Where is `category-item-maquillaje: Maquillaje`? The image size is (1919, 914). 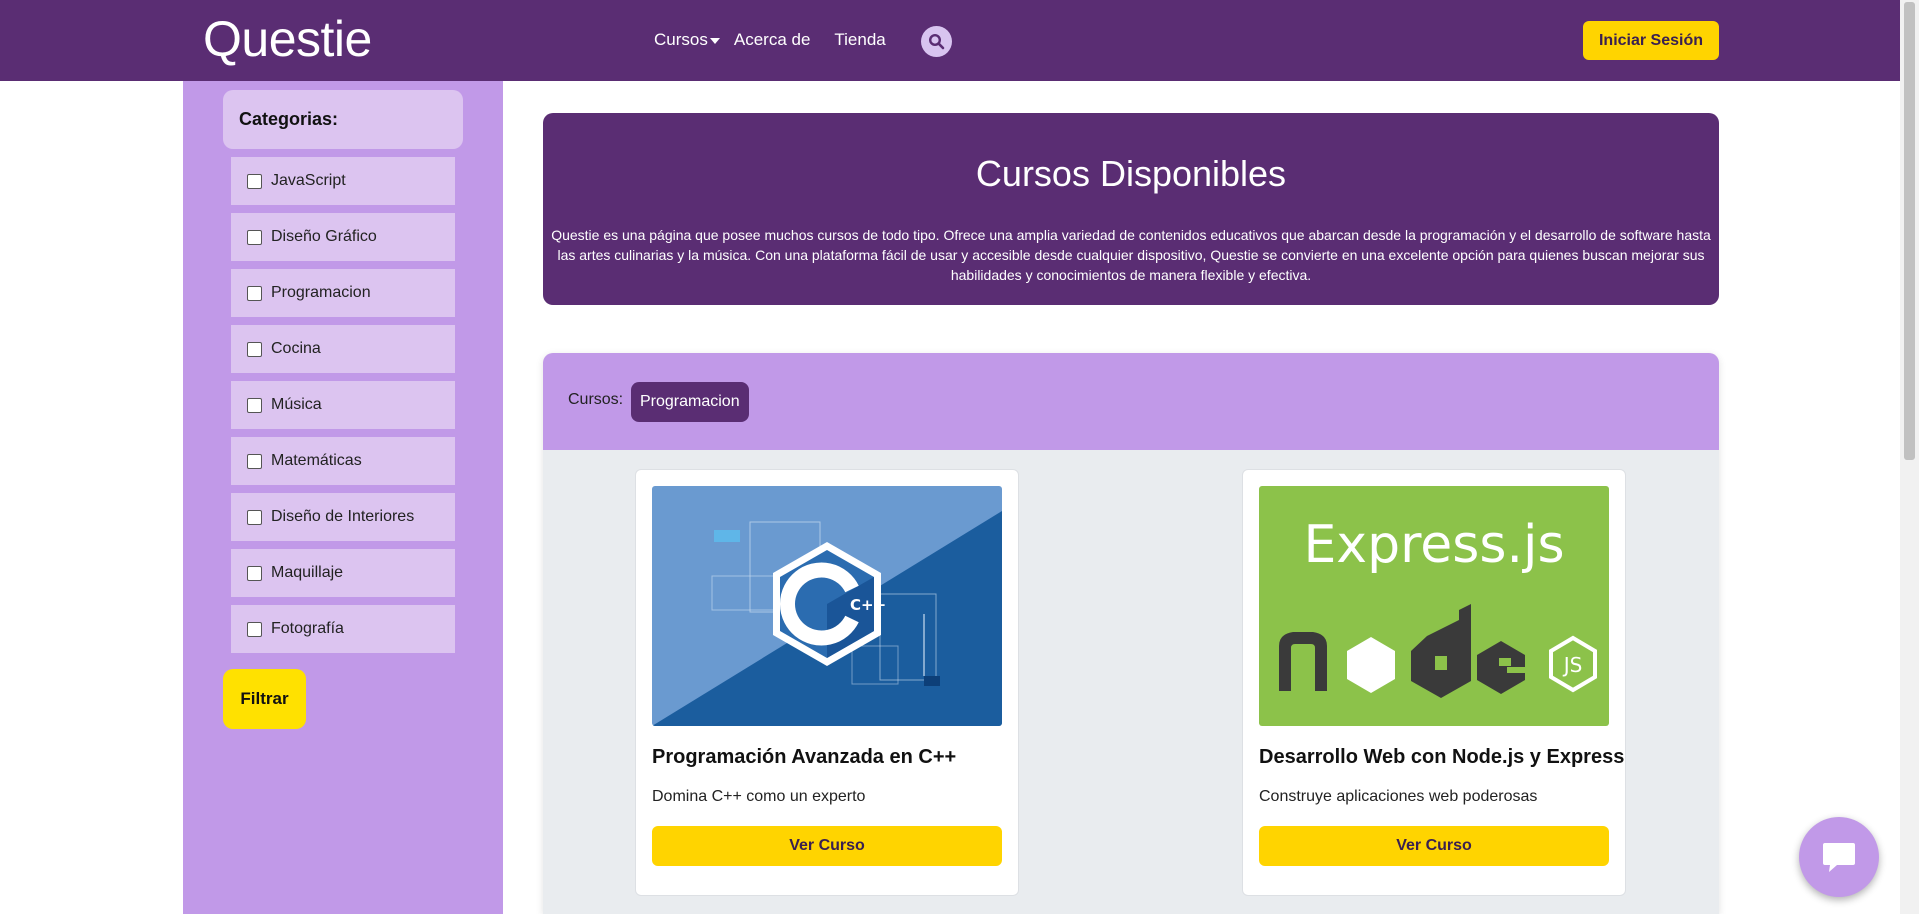 category-item-maquillaje: Maquillaje is located at coordinates (343, 573).